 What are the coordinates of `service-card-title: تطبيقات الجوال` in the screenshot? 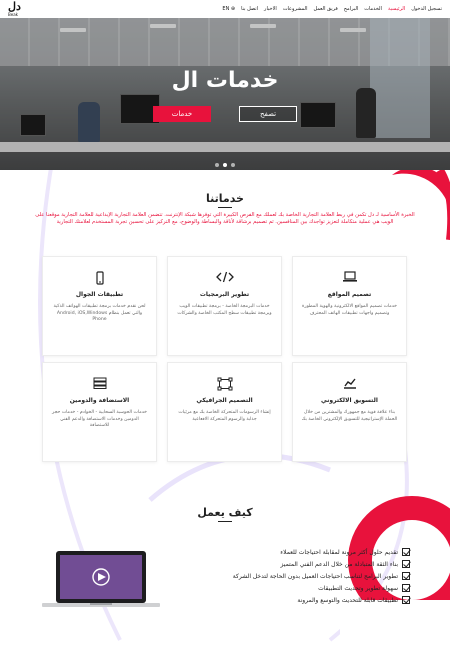 It's located at (99, 294).